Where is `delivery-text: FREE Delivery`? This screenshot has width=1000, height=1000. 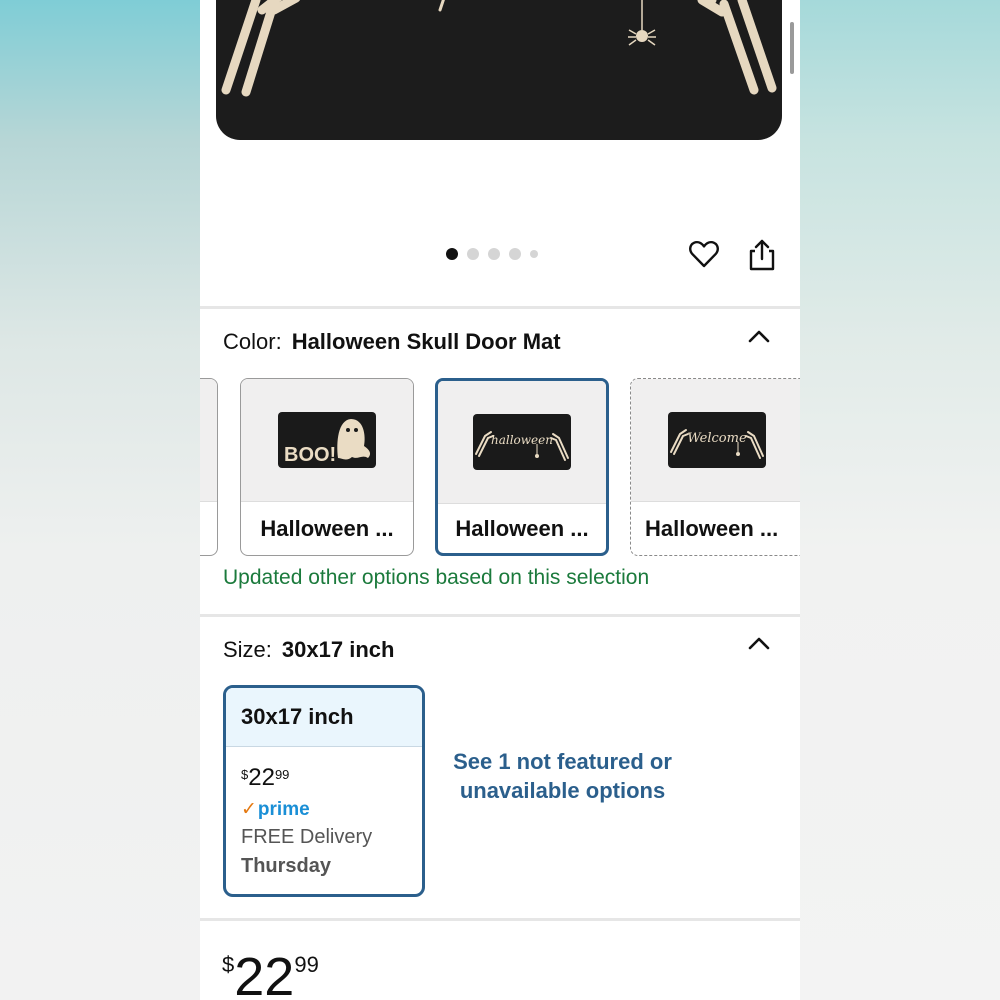 delivery-text: FREE Delivery is located at coordinates (307, 837).